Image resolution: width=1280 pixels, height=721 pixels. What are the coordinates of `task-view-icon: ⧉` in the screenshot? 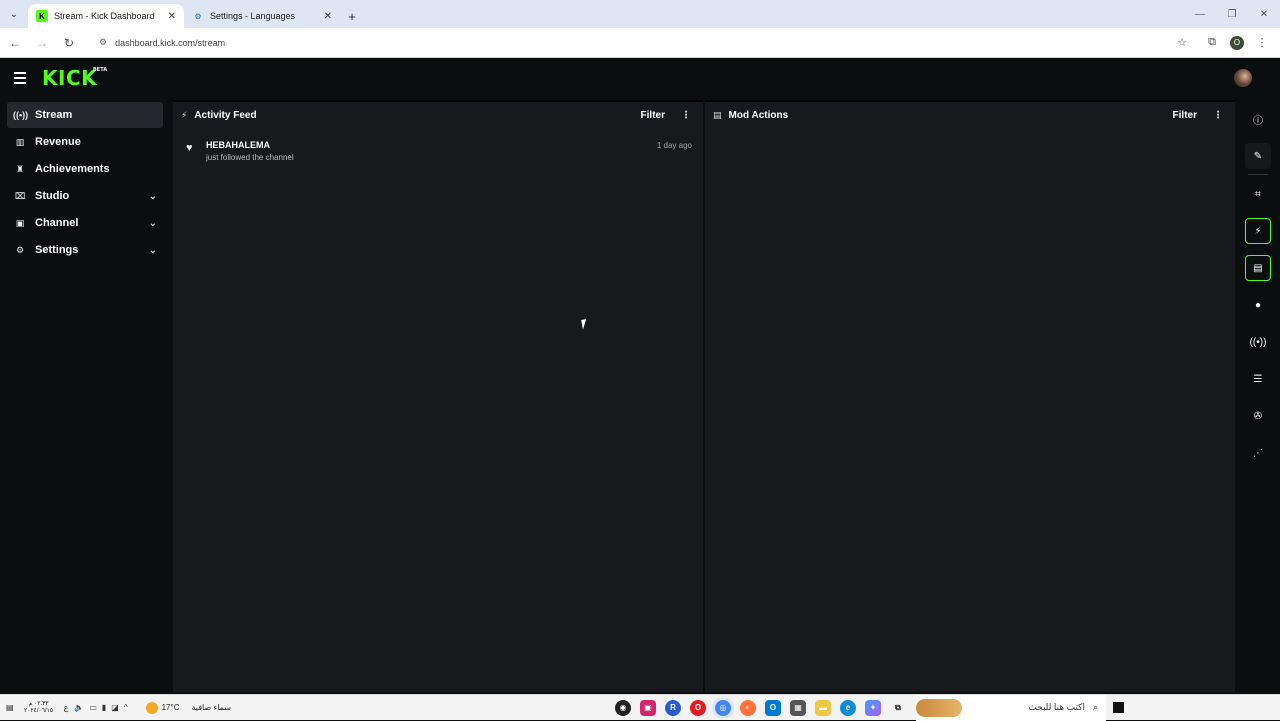 It's located at (898, 708).